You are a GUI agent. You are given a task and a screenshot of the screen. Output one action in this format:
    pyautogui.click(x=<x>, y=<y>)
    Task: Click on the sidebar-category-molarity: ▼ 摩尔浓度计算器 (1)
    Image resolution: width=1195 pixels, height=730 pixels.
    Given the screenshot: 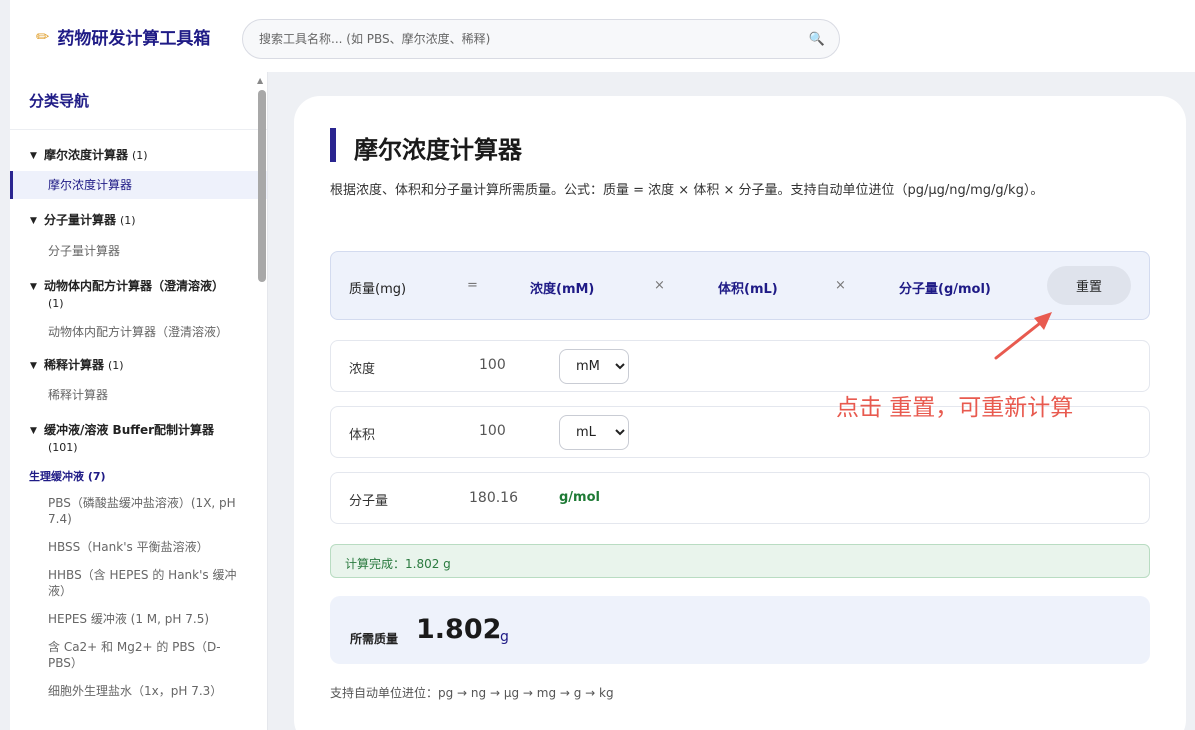 What is the action you would take?
    pyautogui.click(x=138, y=156)
    